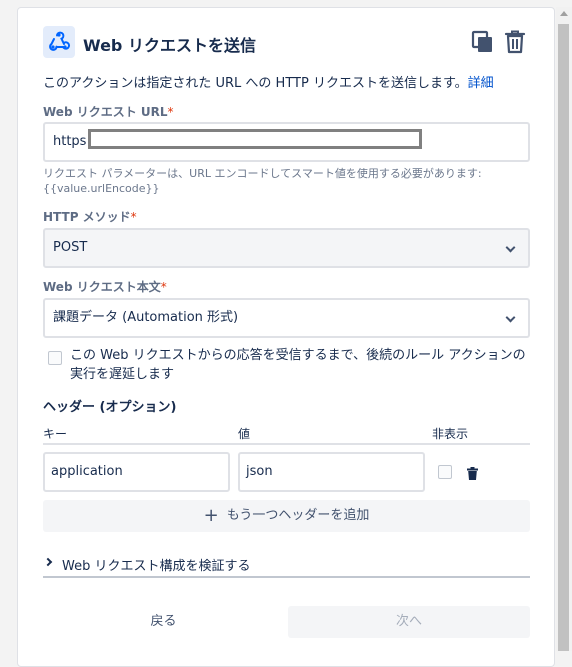  I want to click on url-label-text: Web リクエスト URL, so click(105, 112).